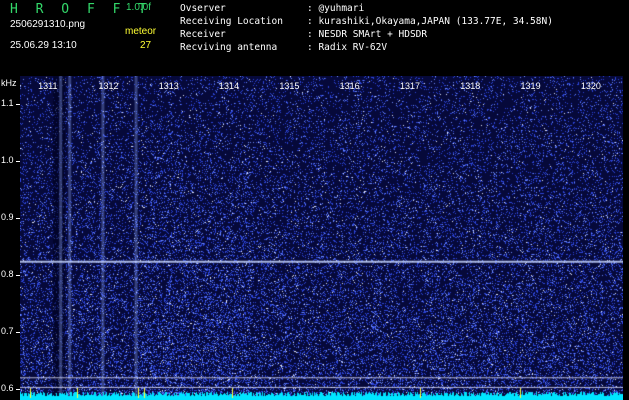 The width and height of the screenshot is (629, 400). What do you see at coordinates (7, 217) in the screenshot?
I see `y-tick-label: 0.9` at bounding box center [7, 217].